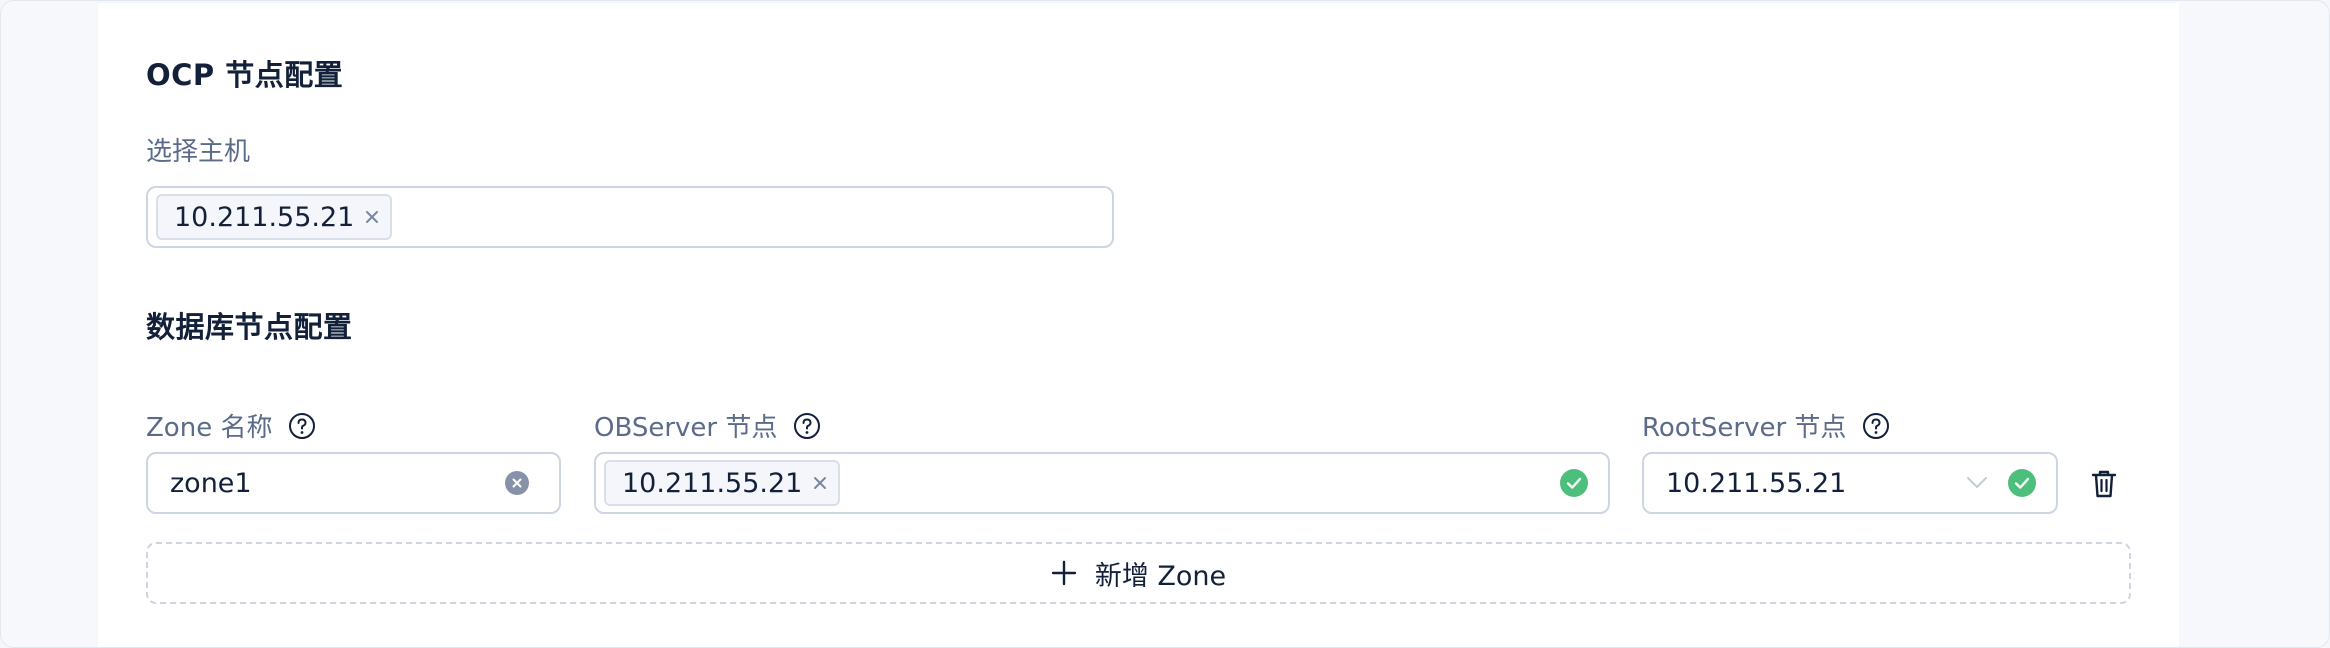 The image size is (2330, 648). Describe the element at coordinates (209, 428) in the screenshot. I see `zone-name-label-text: Zone 名称` at that location.